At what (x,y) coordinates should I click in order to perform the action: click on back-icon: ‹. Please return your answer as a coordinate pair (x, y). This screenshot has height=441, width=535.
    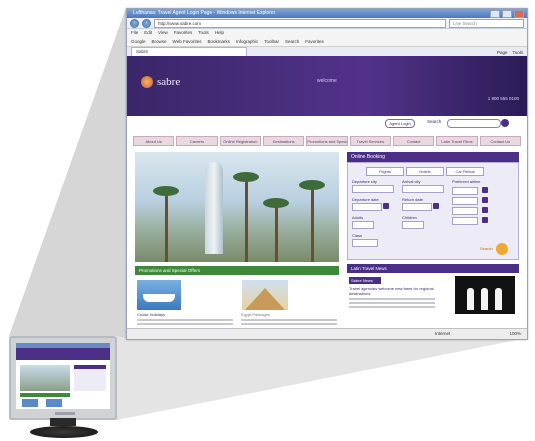
    Looking at the image, I should click on (134, 23).